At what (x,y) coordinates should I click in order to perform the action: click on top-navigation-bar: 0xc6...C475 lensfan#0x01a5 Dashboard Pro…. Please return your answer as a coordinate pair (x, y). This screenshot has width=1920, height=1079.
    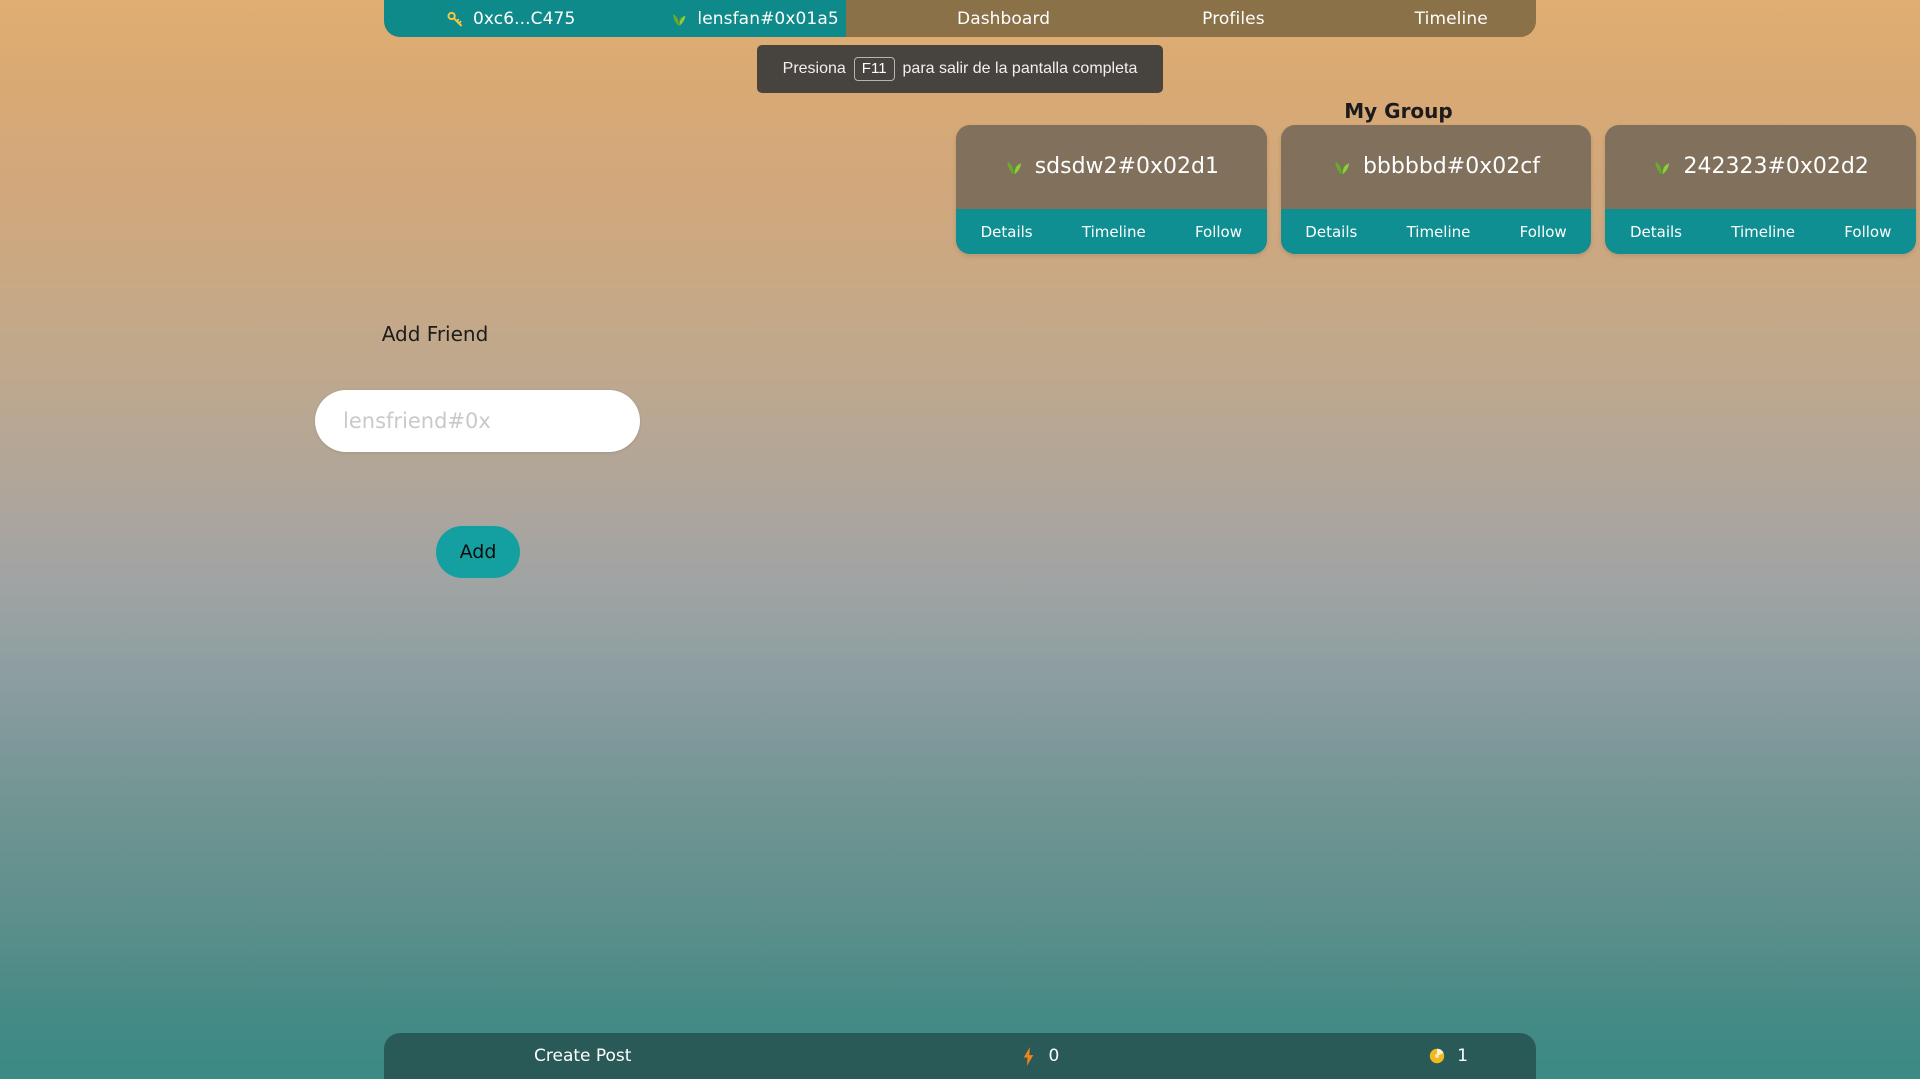
    Looking at the image, I should click on (960, 18).